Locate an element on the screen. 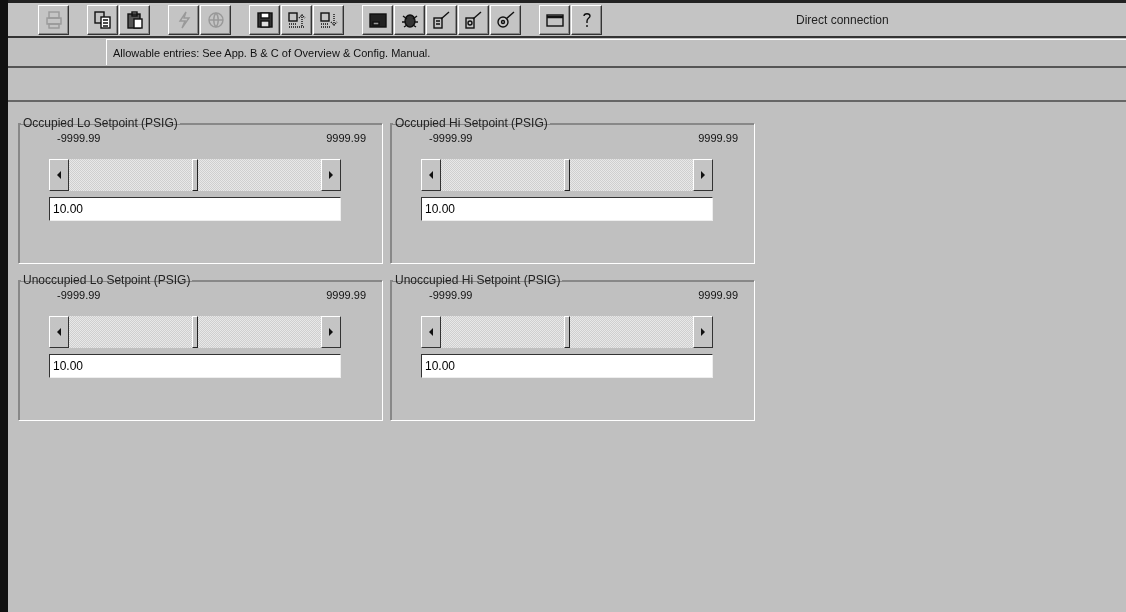 Image resolution: width=1126 pixels, height=612 pixels. group-title: Occupied Lo Setpoint (PSIG) is located at coordinates (100, 123).